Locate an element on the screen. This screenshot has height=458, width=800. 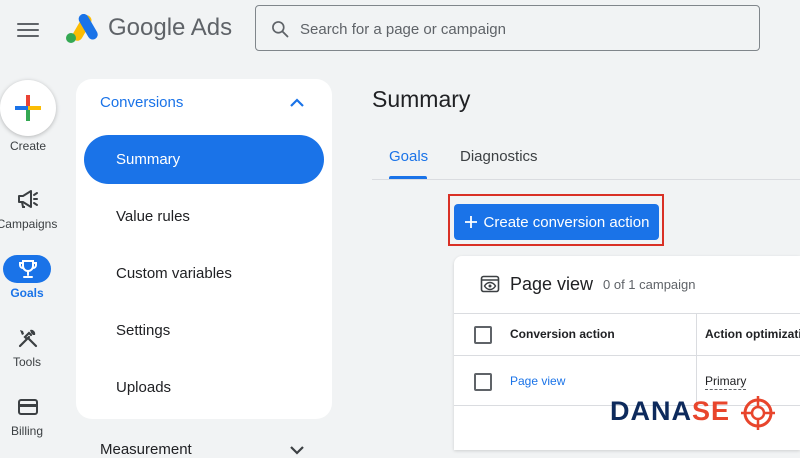
subnav-item-summary: Summary is located at coordinates (148, 159).